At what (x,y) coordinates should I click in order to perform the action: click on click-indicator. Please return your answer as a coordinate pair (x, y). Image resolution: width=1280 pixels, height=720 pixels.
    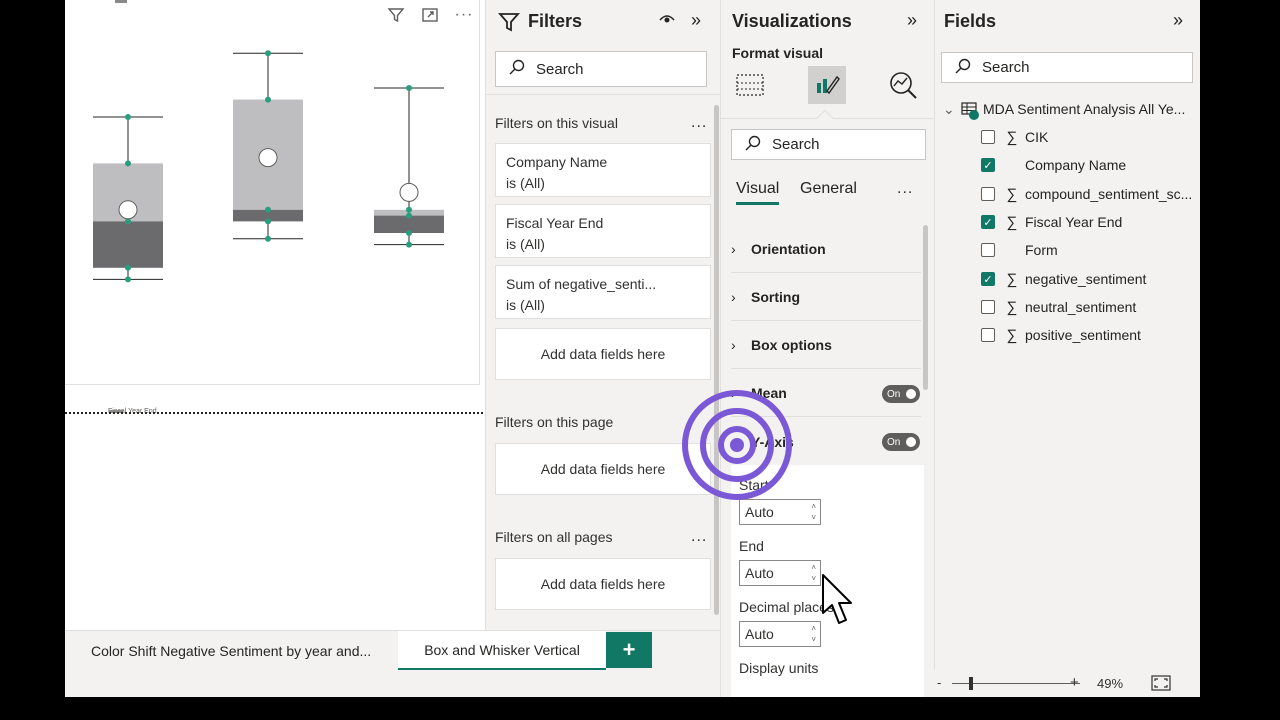
    Looking at the image, I should click on (737, 445).